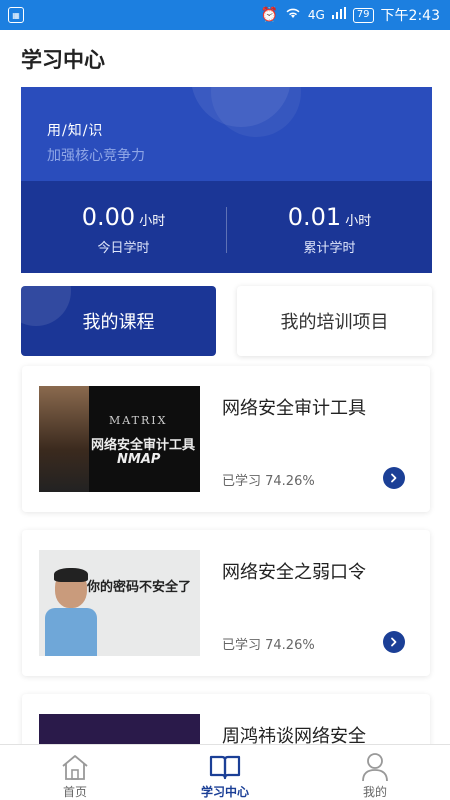 Image resolution: width=450 pixels, height=800 pixels. I want to click on tab-my-training: 我的培训项目, so click(334, 321).